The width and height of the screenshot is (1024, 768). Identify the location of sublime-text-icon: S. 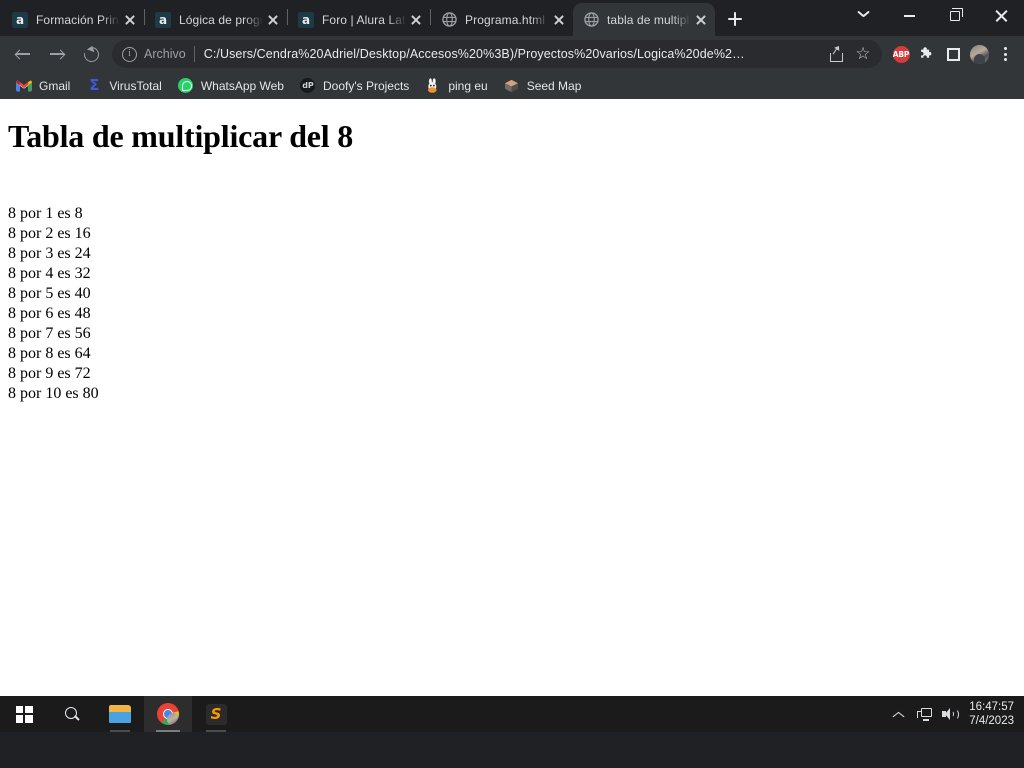
(216, 714).